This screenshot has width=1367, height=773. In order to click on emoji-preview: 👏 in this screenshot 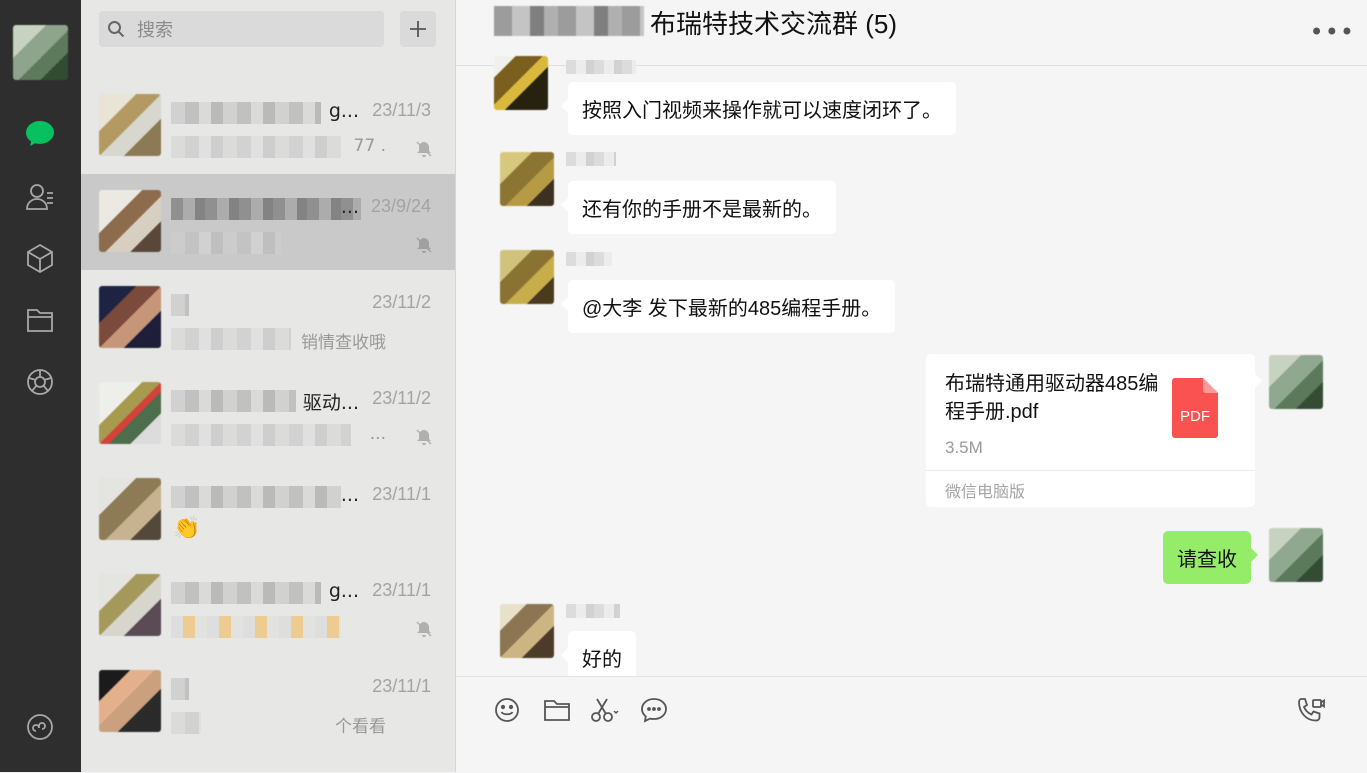, I will do `click(187, 528)`.